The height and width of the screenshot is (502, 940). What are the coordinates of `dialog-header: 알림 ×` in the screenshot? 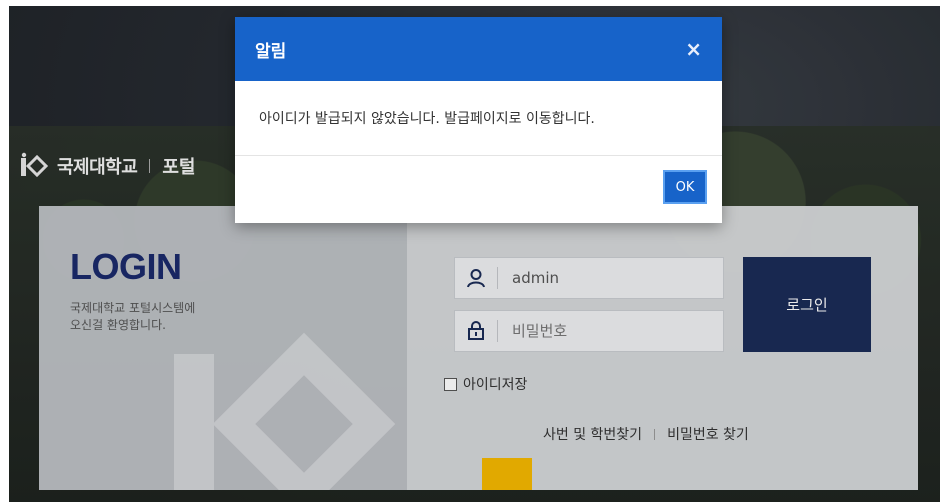 It's located at (478, 49).